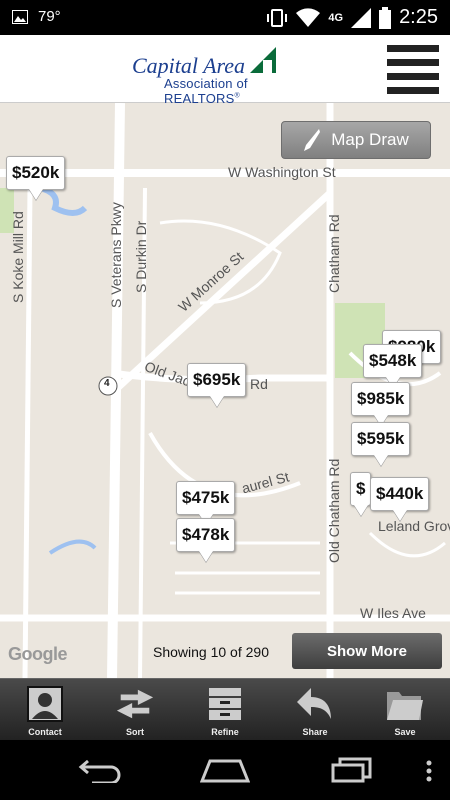  What do you see at coordinates (381, 439) in the screenshot?
I see `price-pin: $595k` at bounding box center [381, 439].